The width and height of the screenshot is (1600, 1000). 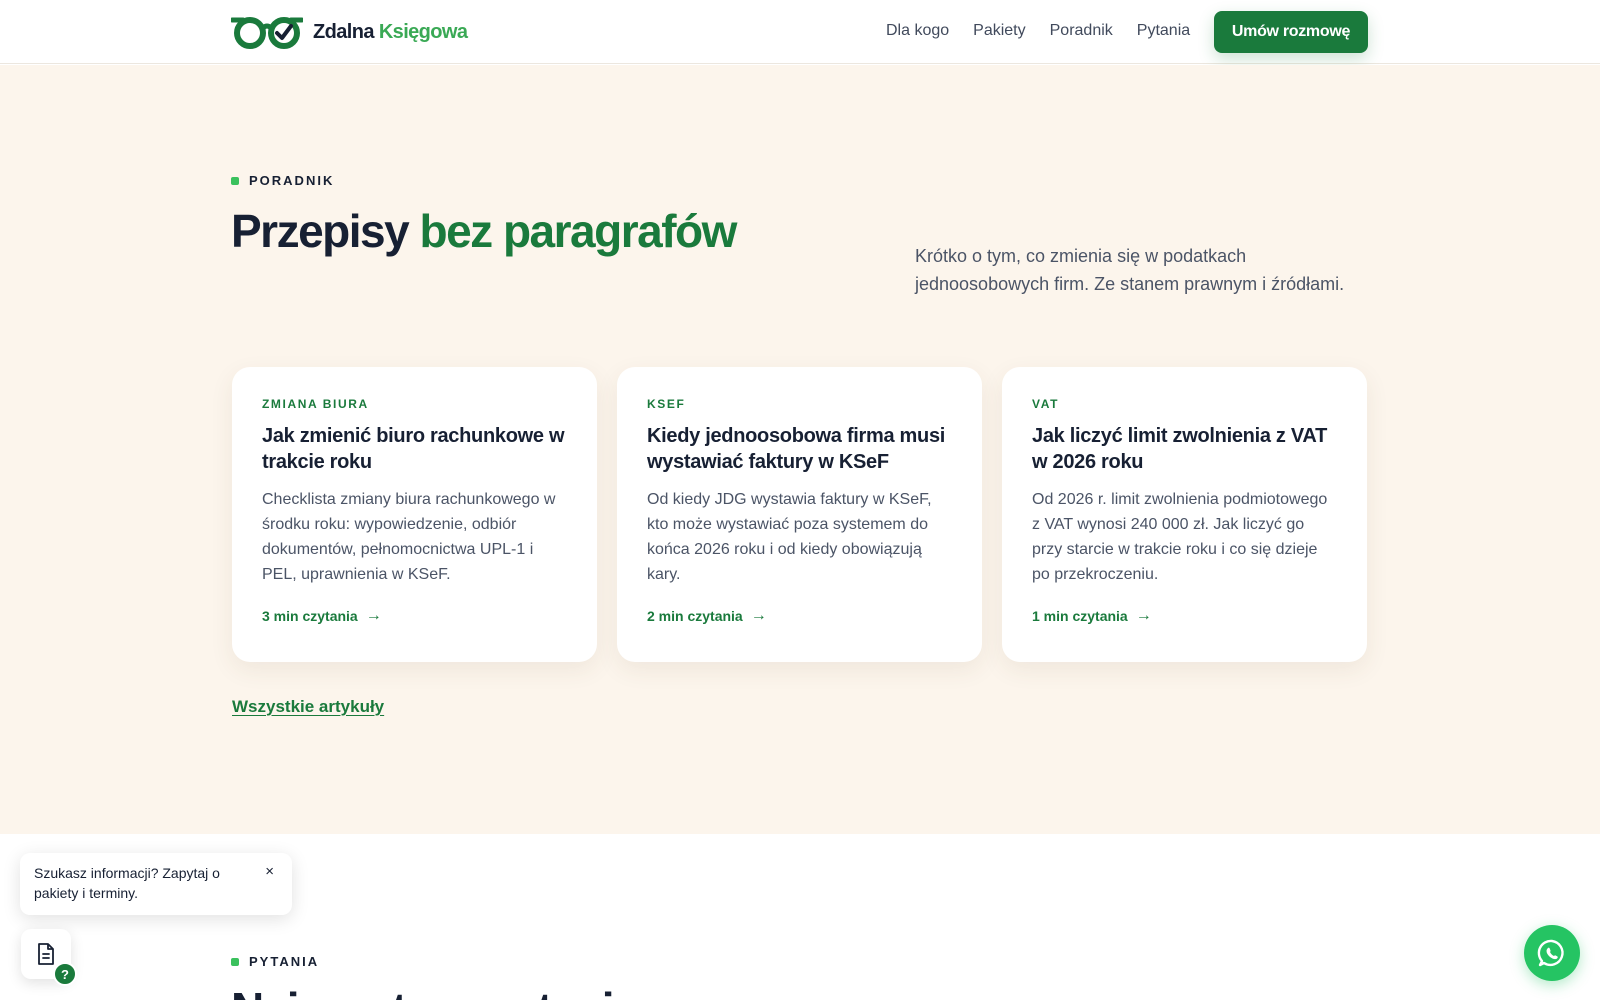 I want to click on article-category: ZMIANA BIURA, so click(x=315, y=404).